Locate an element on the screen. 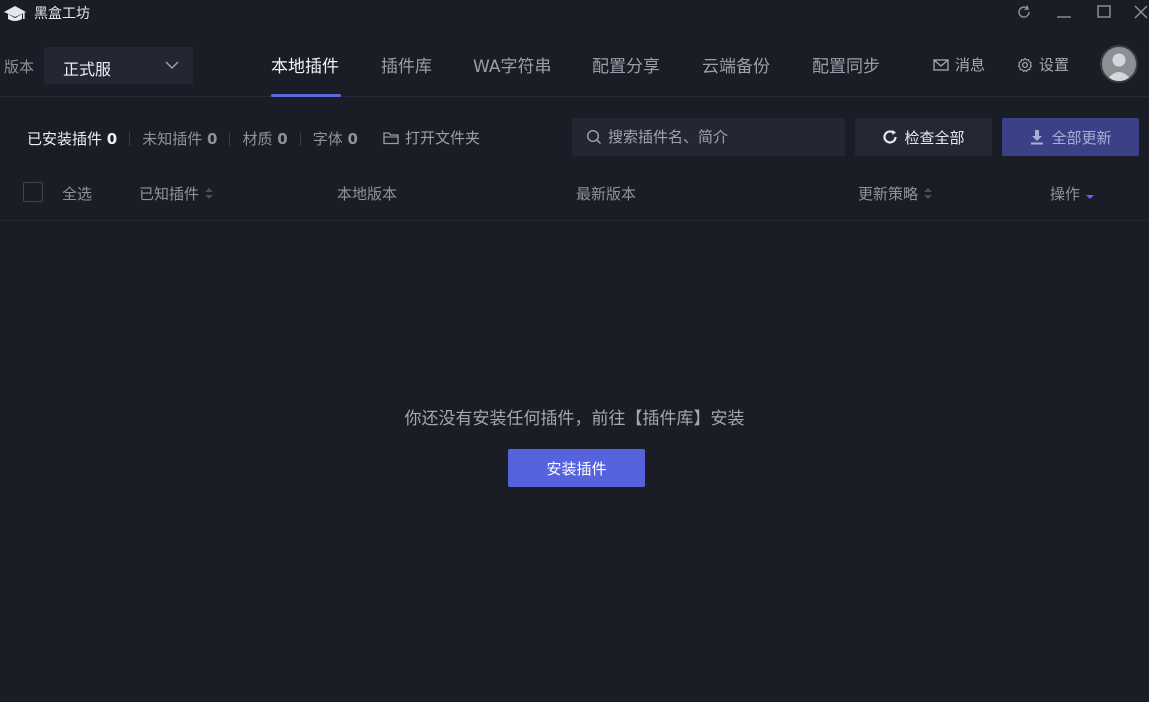  column-latest-version: 最新版本 is located at coordinates (606, 194).